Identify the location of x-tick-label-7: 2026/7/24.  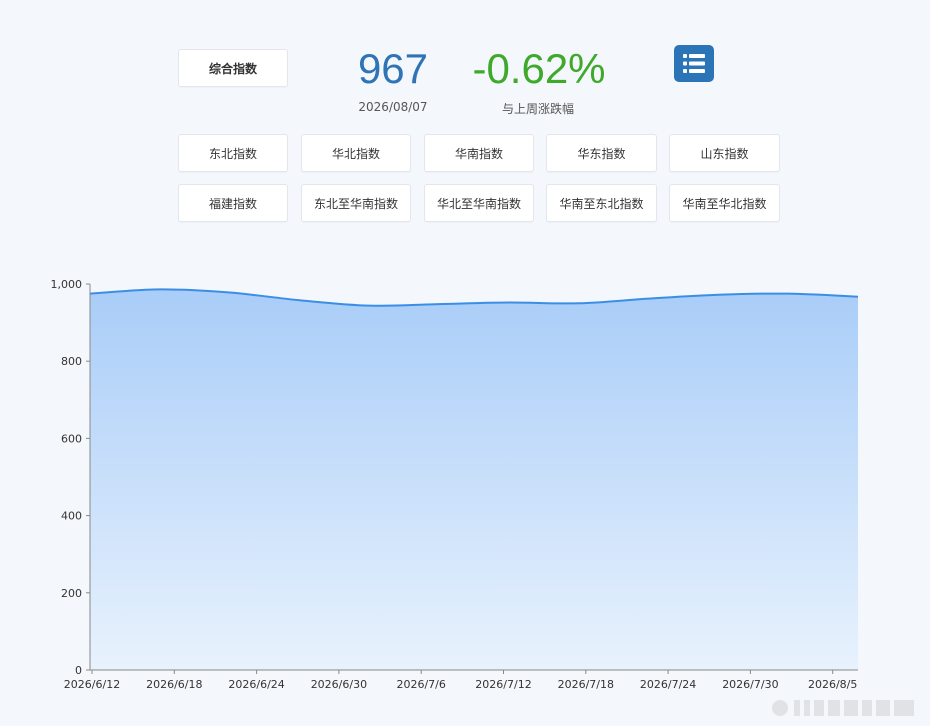
(668, 684).